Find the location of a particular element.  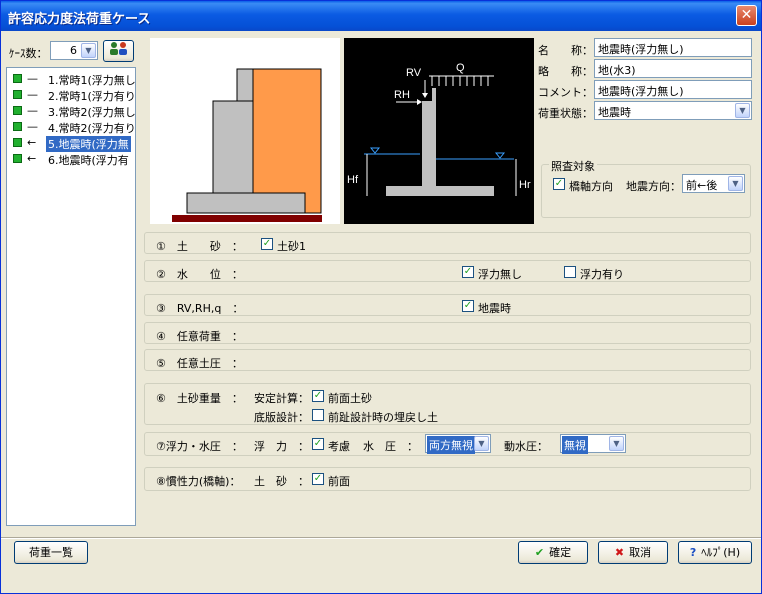

front-soil-label: 前面土砂 is located at coordinates (350, 398).